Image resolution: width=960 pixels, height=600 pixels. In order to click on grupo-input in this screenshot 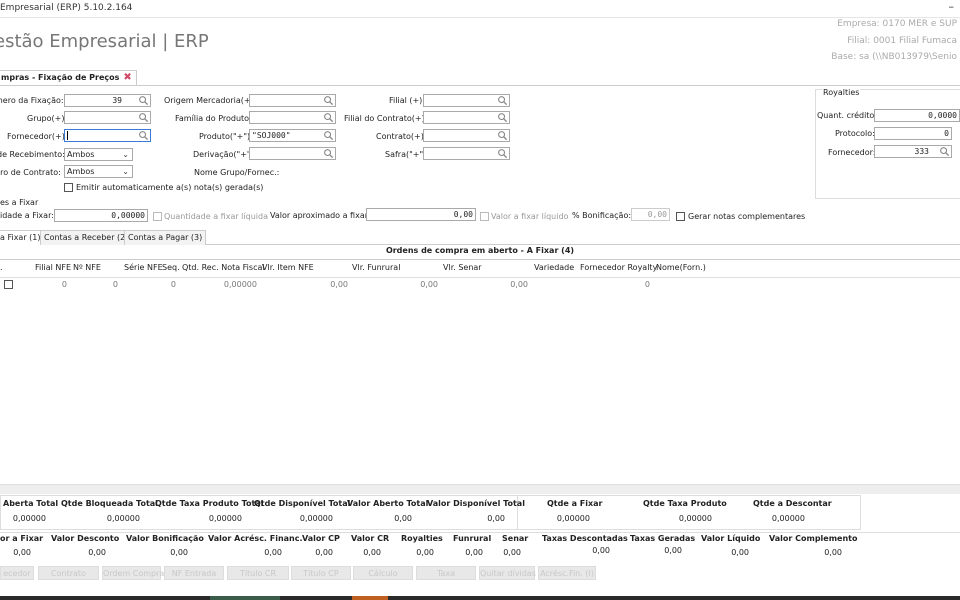, I will do `click(107, 117)`.